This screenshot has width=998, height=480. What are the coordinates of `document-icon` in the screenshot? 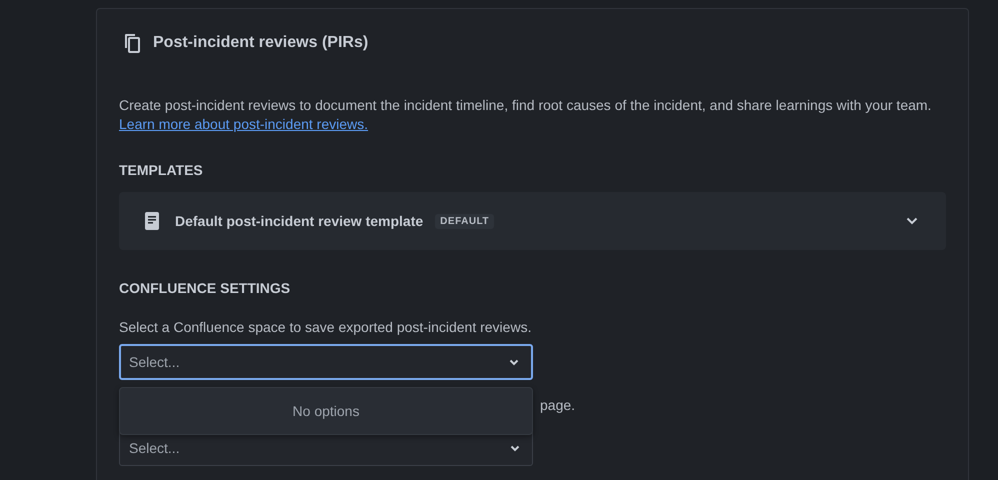 It's located at (152, 221).